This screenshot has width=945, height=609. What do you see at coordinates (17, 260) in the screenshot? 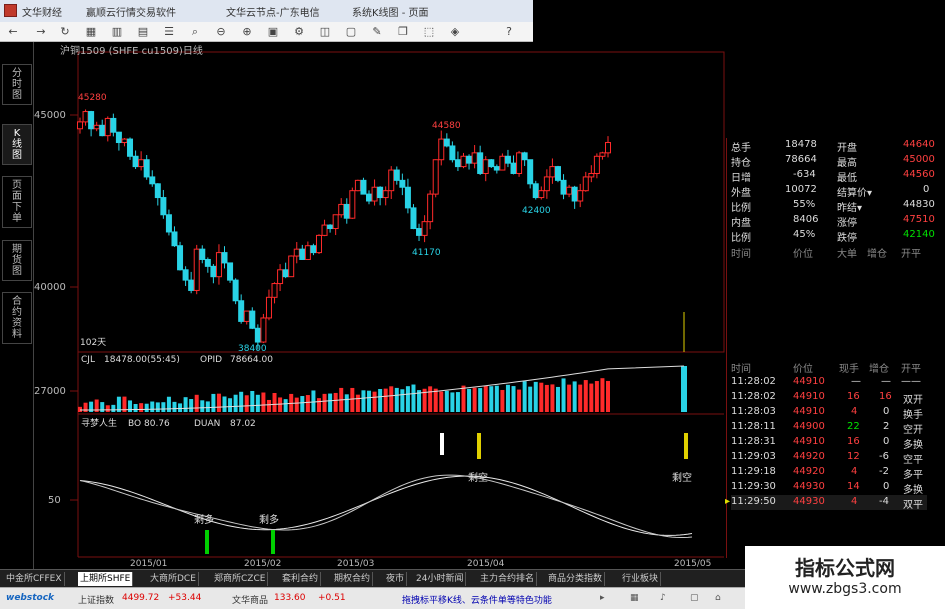
I see `tab-futures-chart: 期 货 图` at bounding box center [17, 260].